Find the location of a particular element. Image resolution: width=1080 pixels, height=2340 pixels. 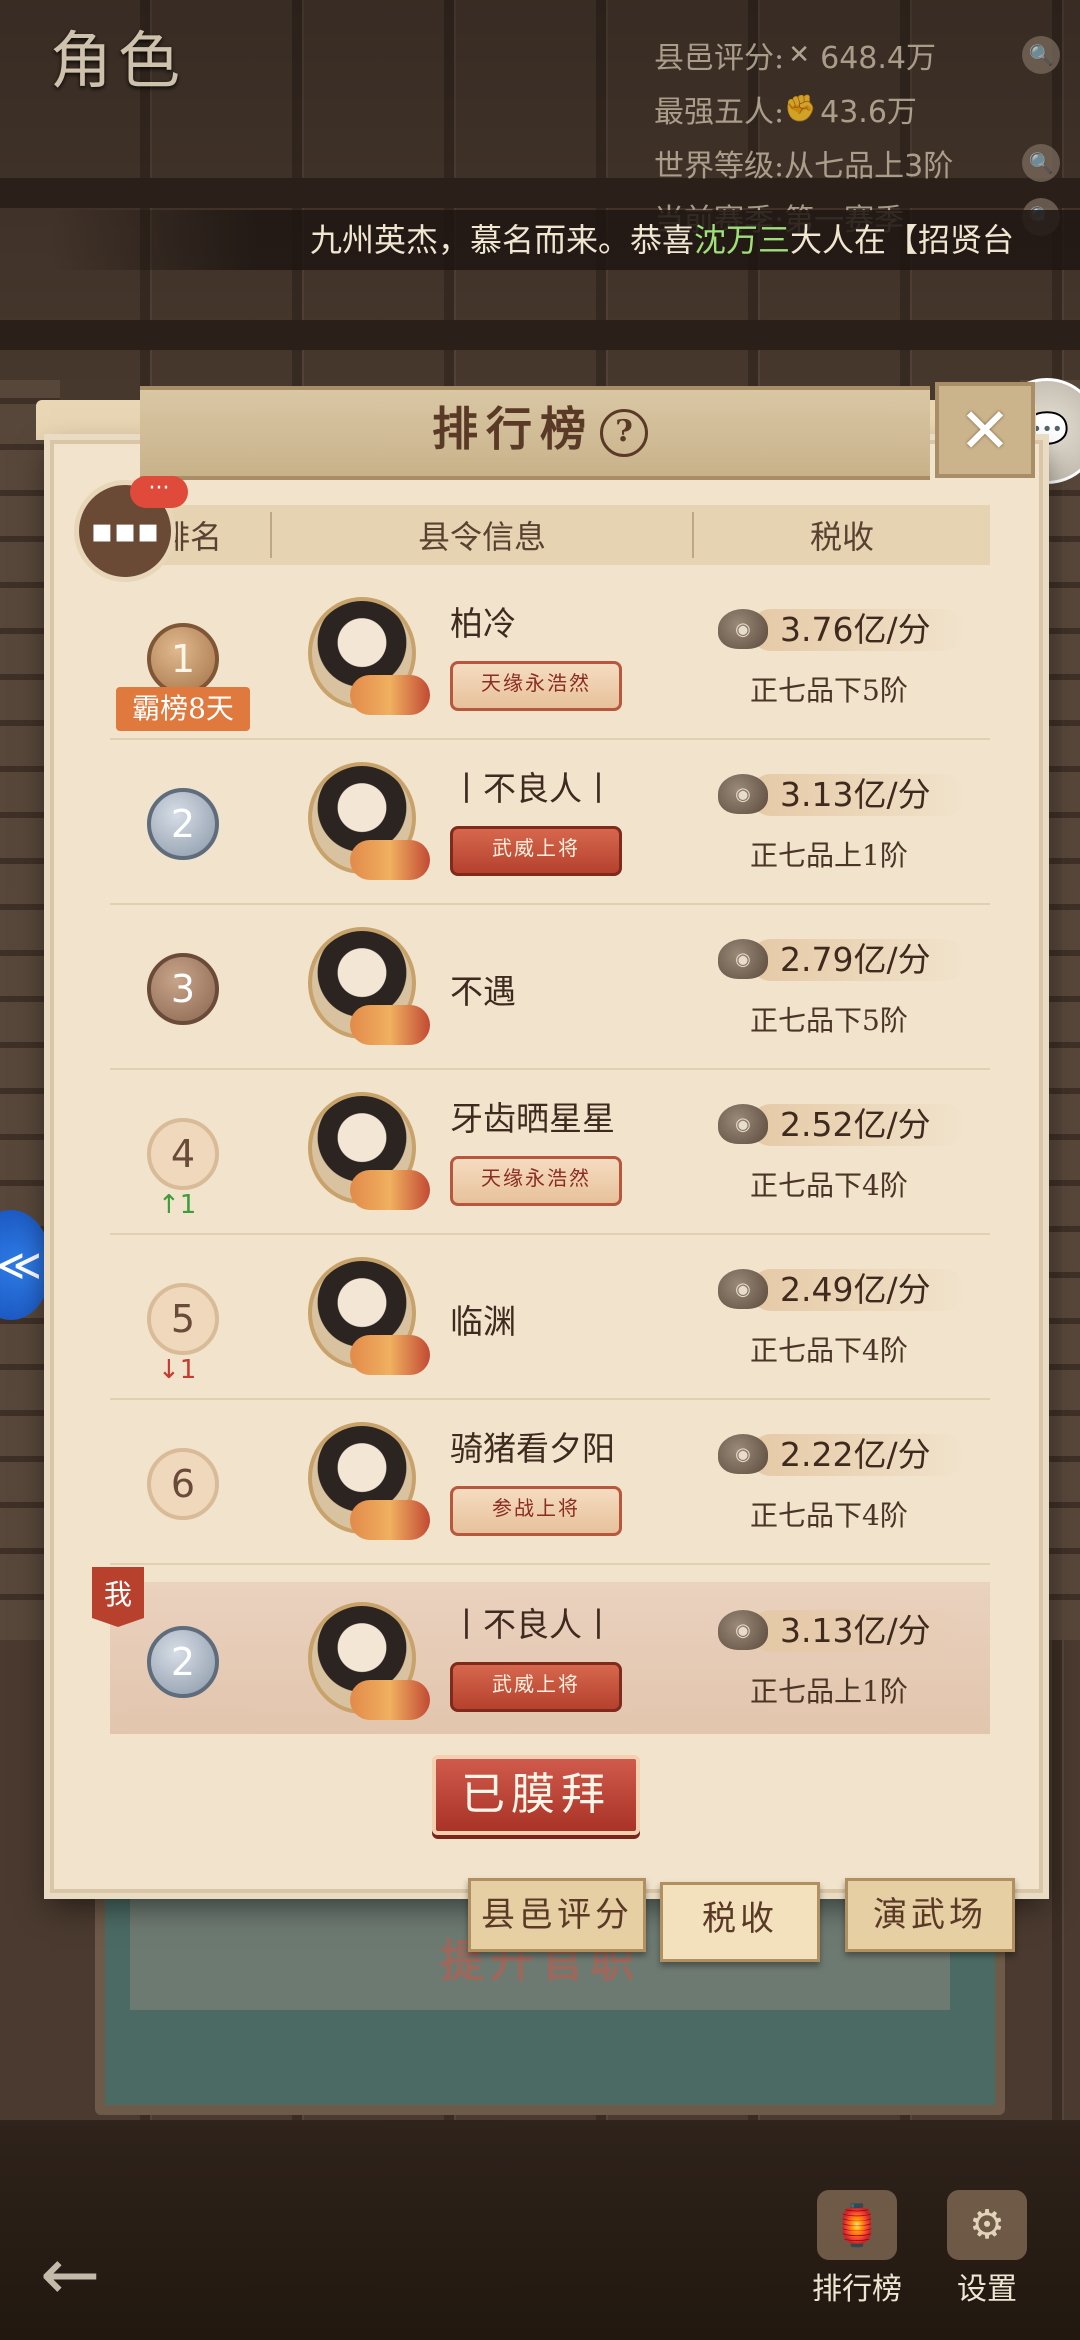

stat-county-score: 县邑评分: ✕ 648.4万 🔍 is located at coordinates (850, 55).